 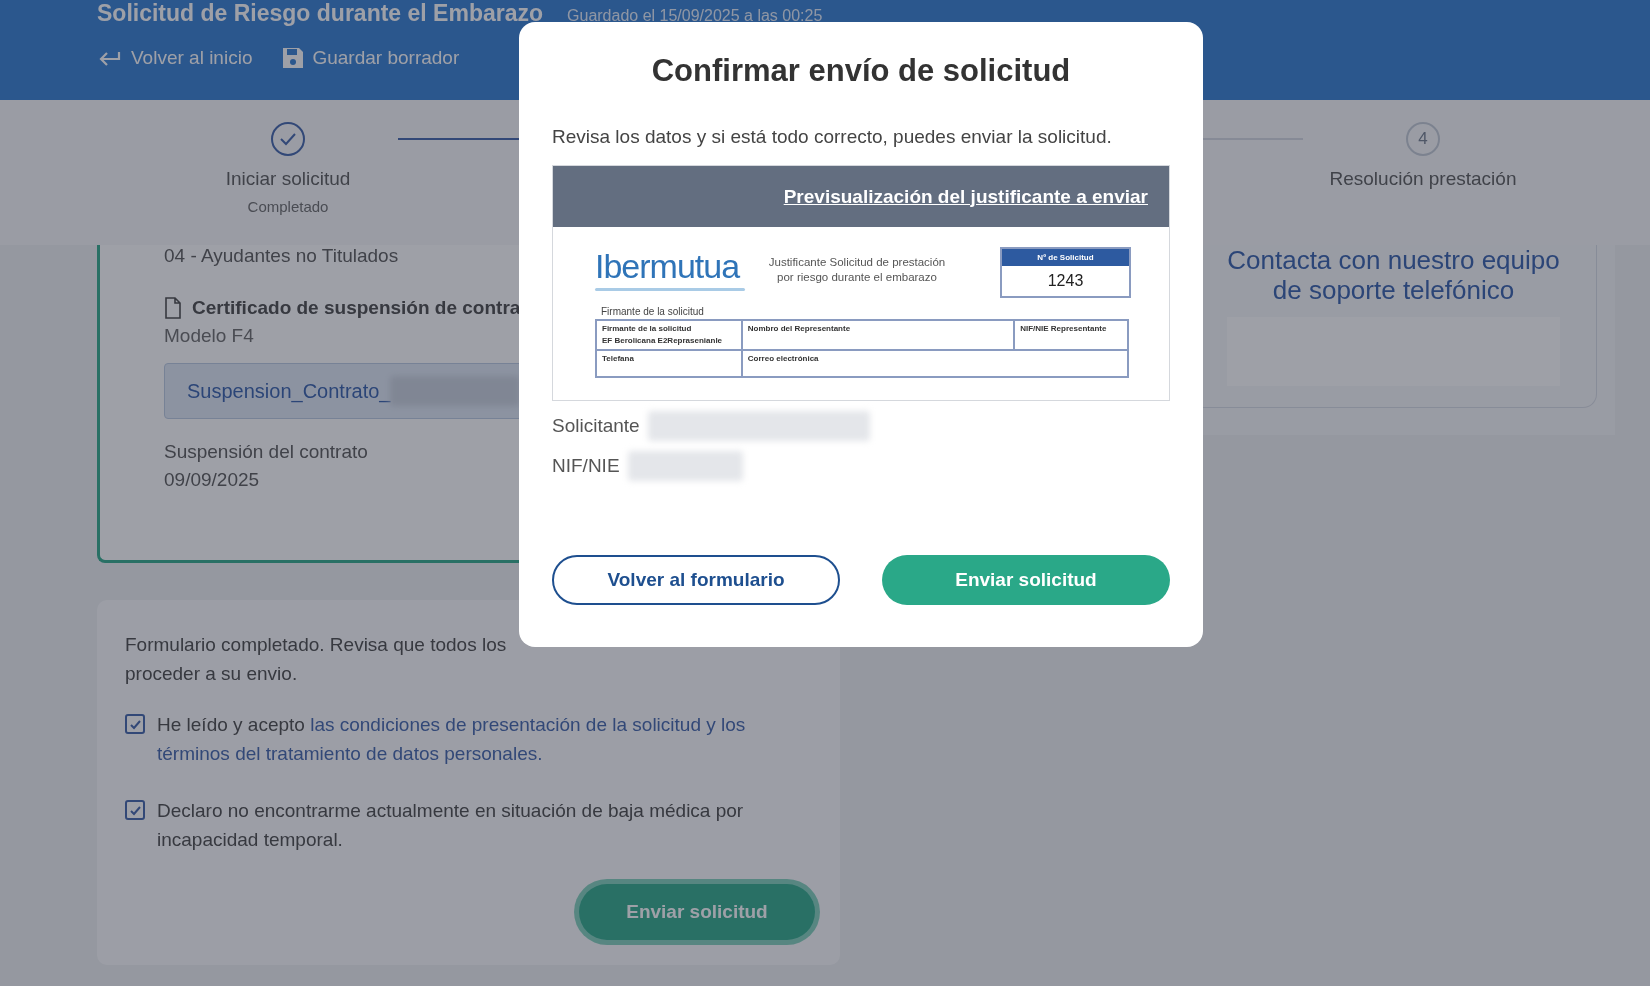 I want to click on saved-note: Guardado el 15/09/2025 a las 00:25, so click(x=695, y=16).